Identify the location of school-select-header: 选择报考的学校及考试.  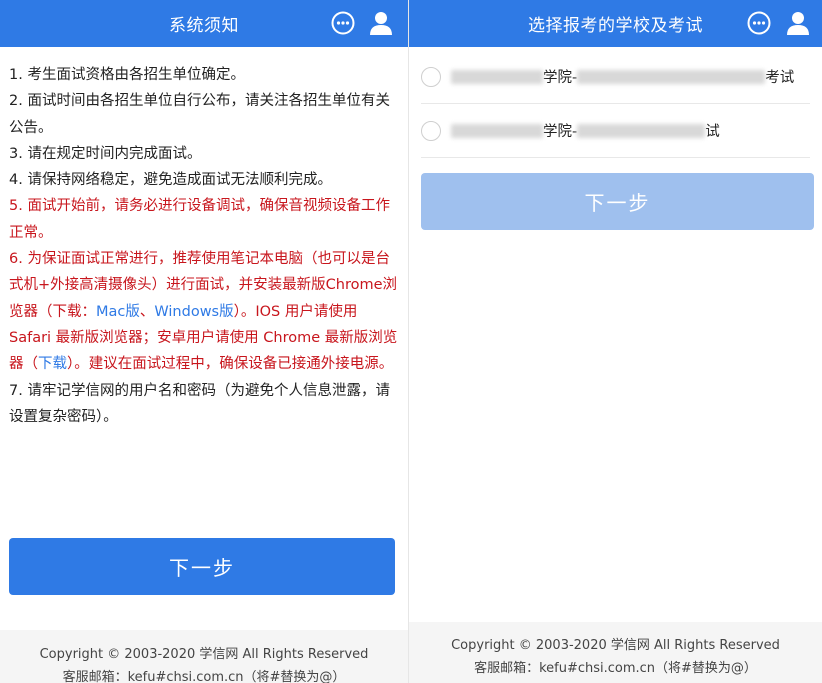
(615, 23).